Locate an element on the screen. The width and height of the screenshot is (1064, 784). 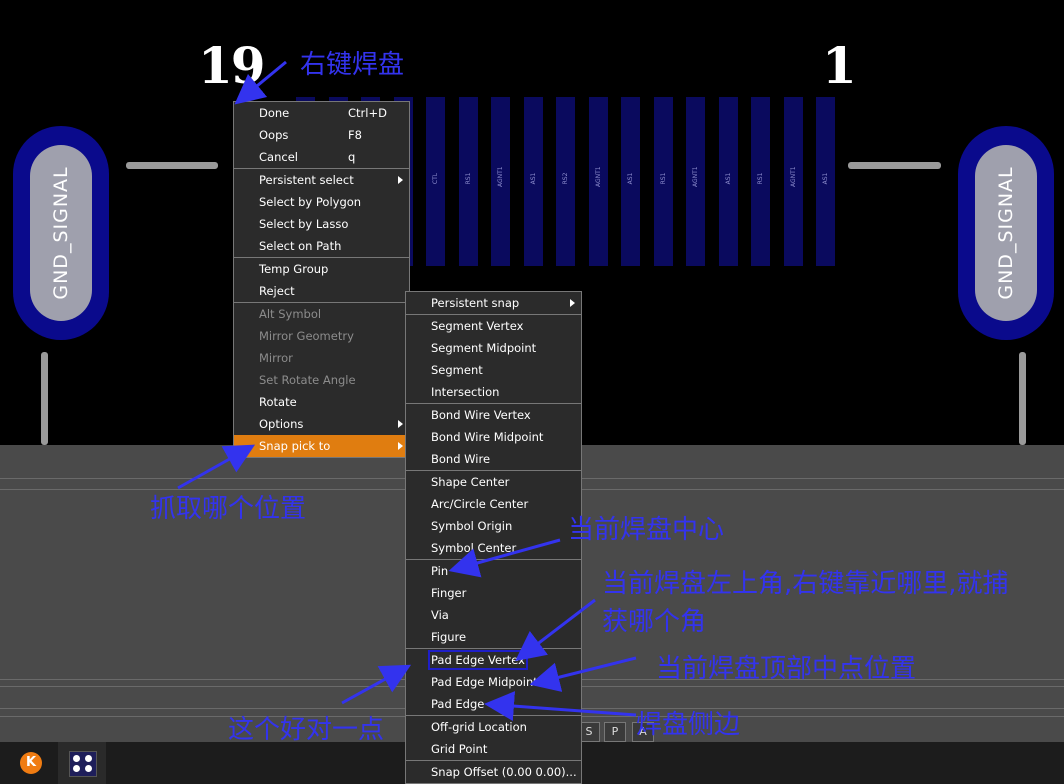
annotation-pad-top-mid: 当前焊盘顶部中点位置 is located at coordinates (786, 669).